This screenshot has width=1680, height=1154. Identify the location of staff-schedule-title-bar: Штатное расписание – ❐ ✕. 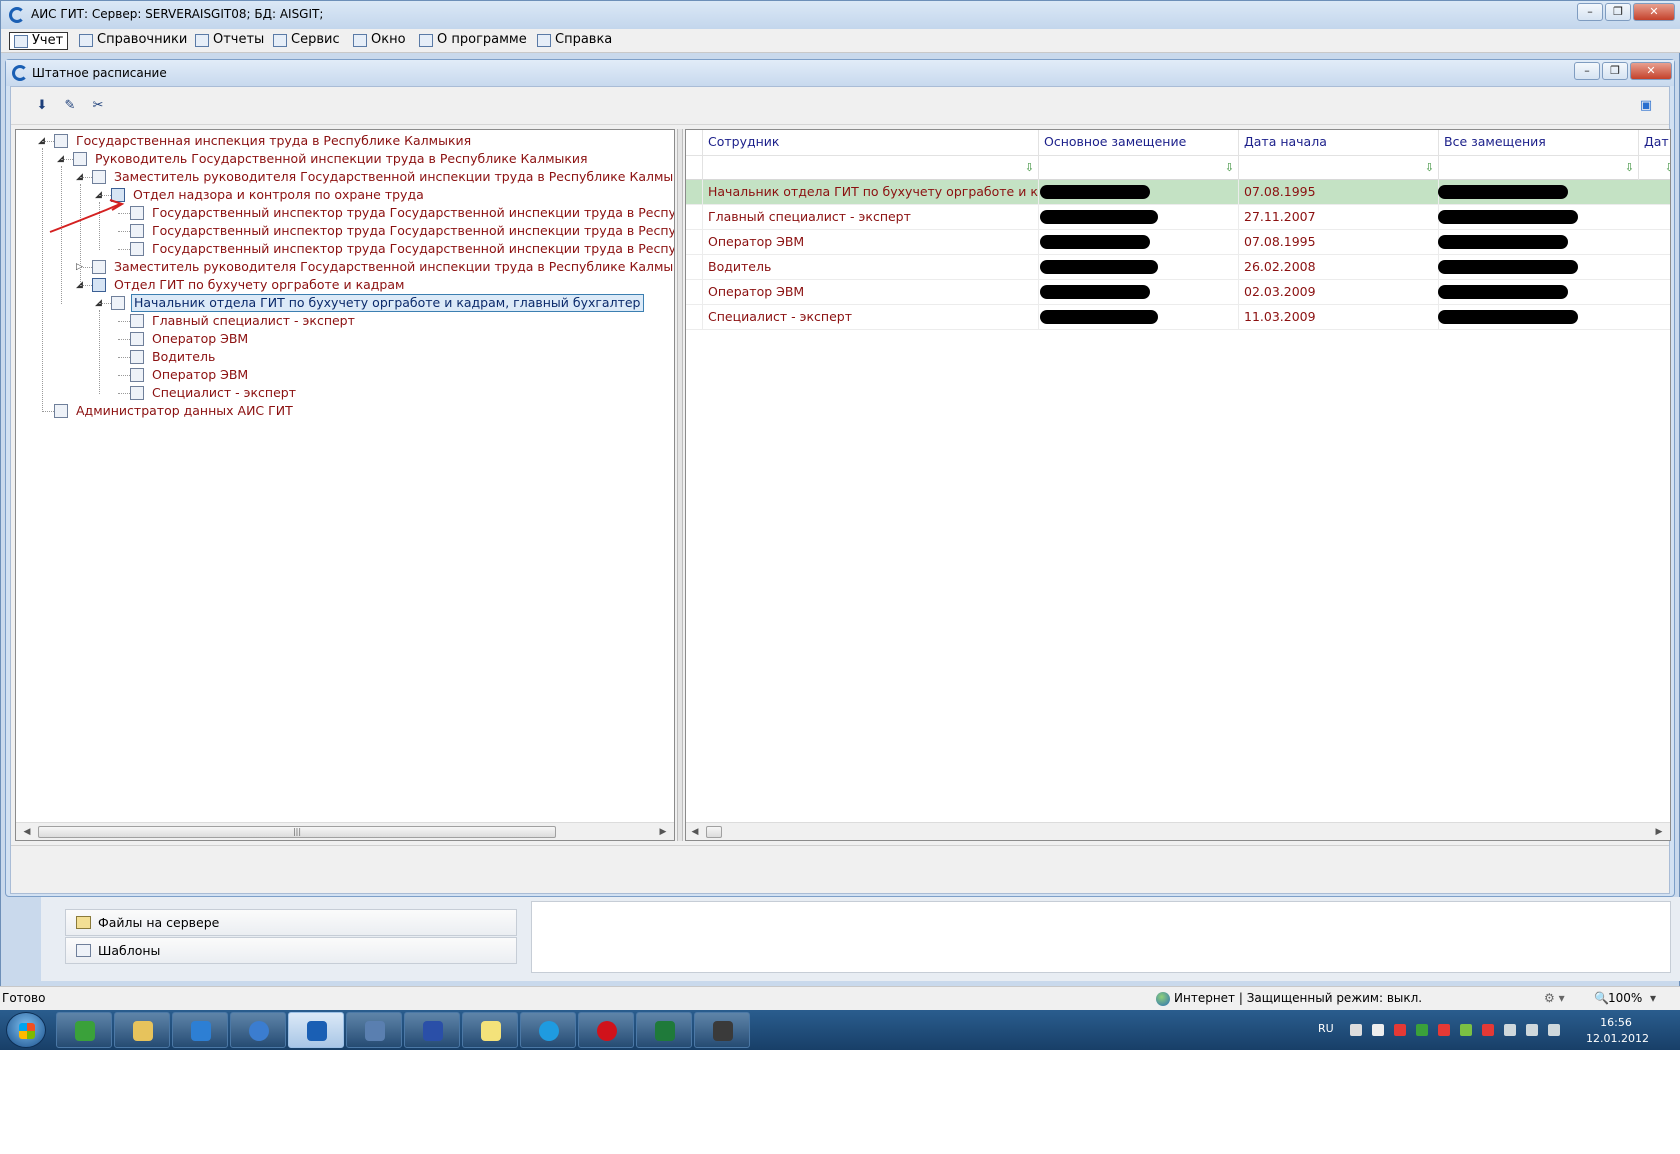
(840, 73).